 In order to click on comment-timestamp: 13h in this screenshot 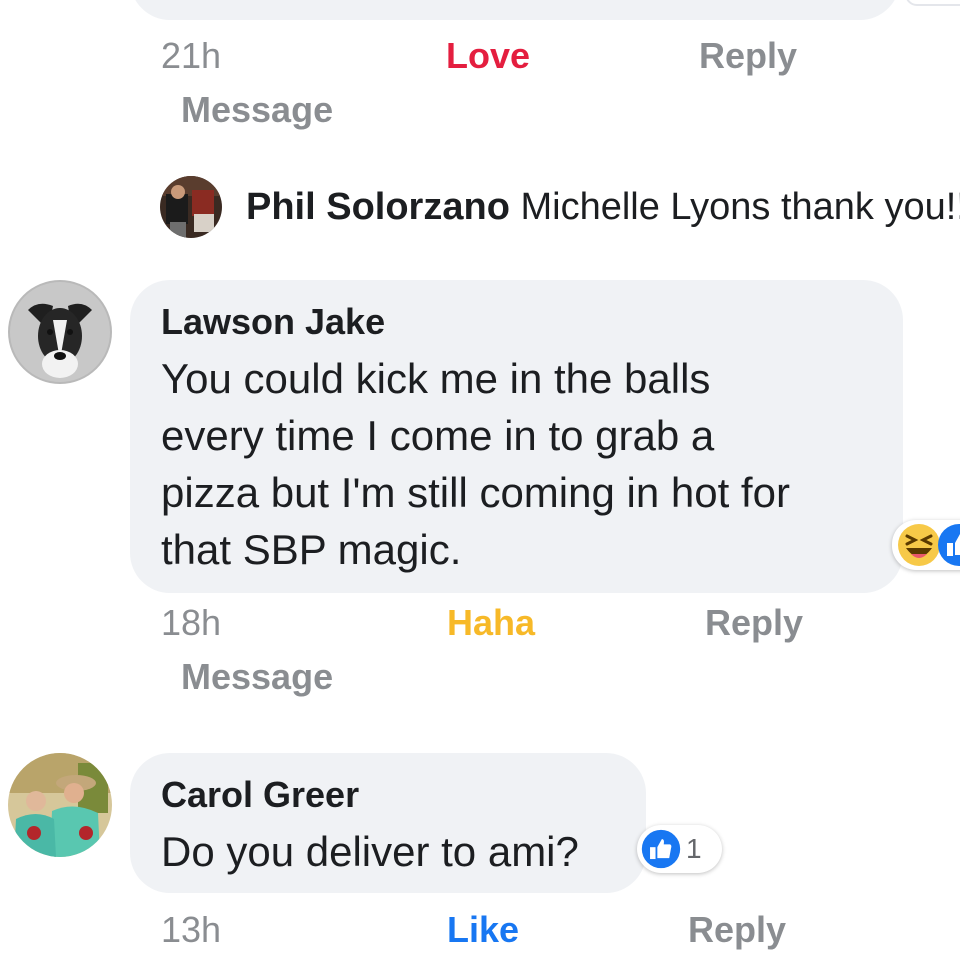, I will do `click(191, 929)`.